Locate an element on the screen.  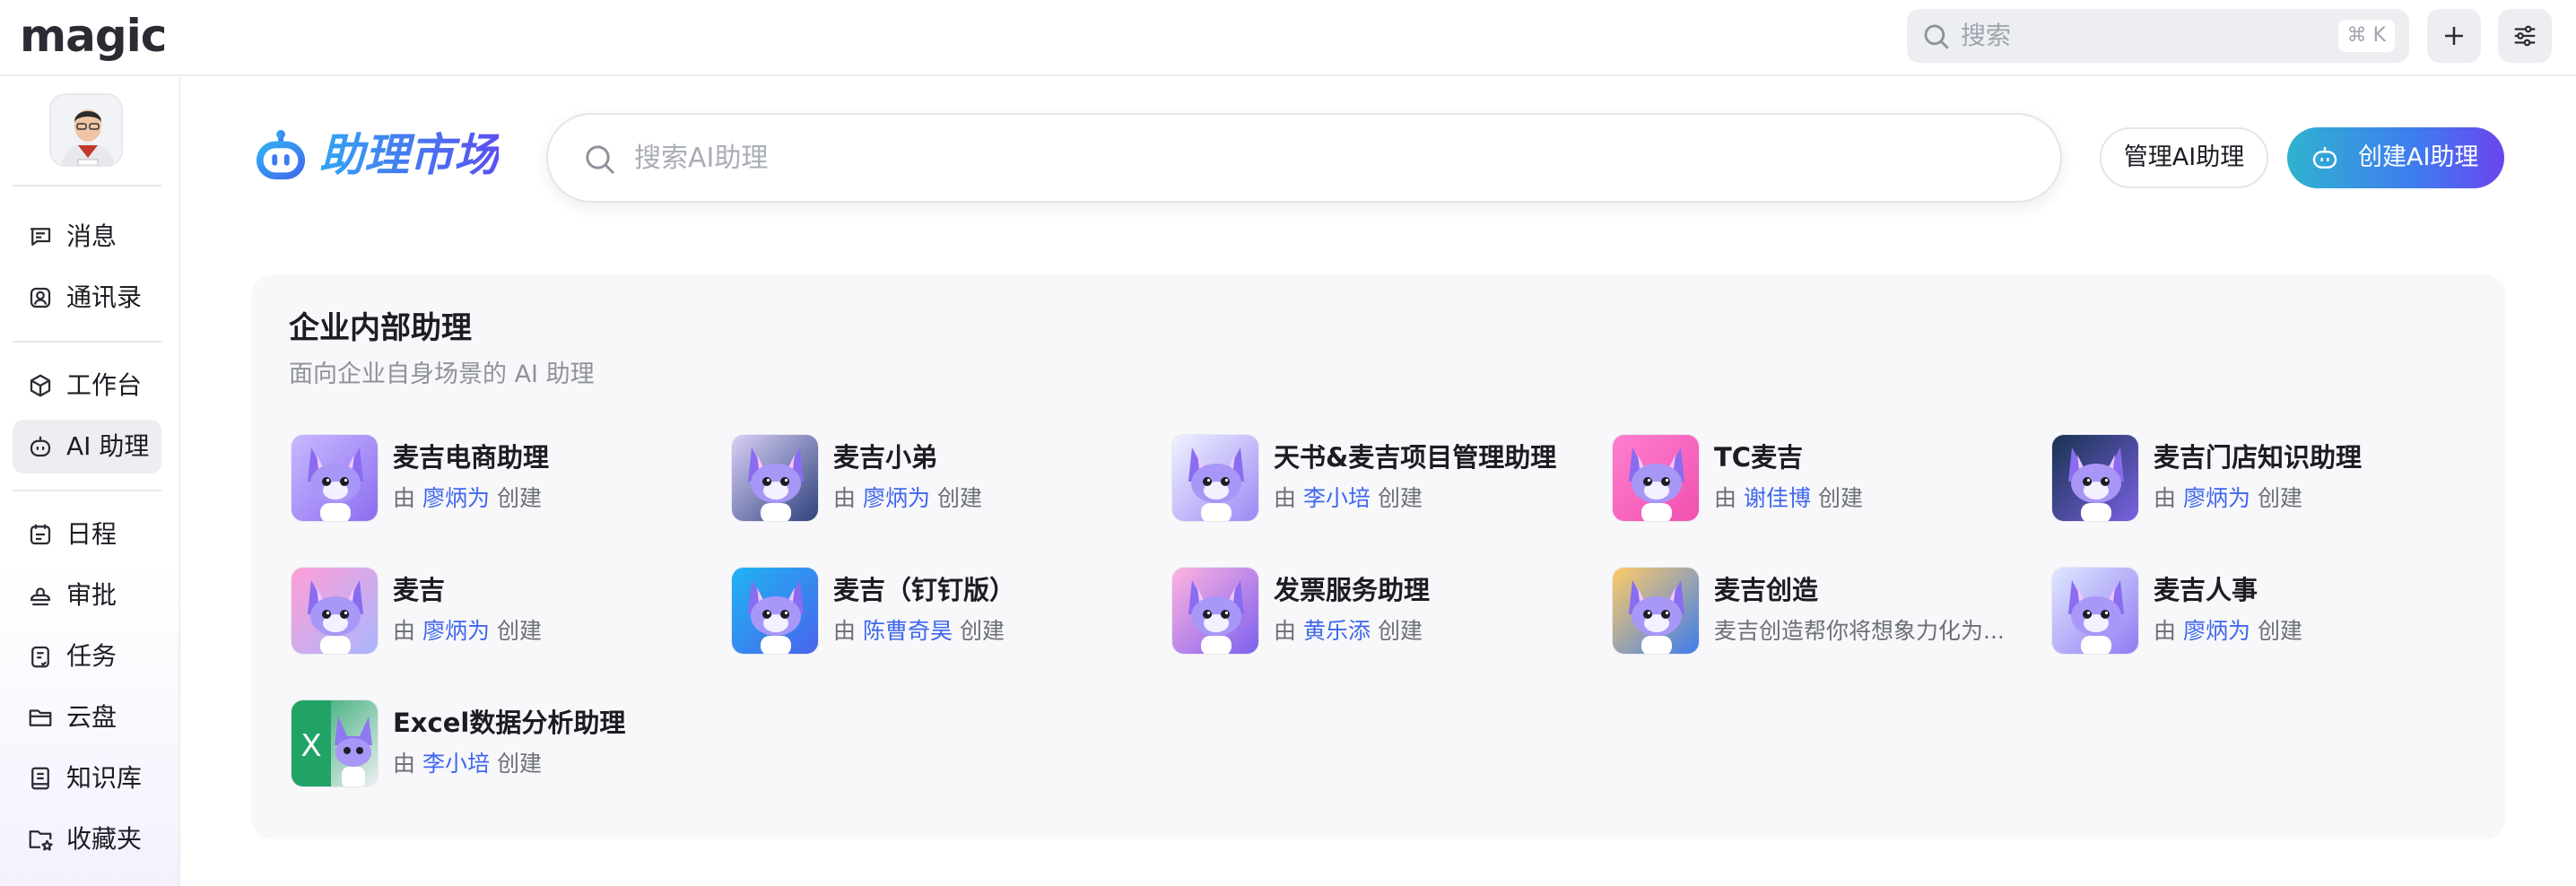
assistant-search-box is located at coordinates (1304, 158).